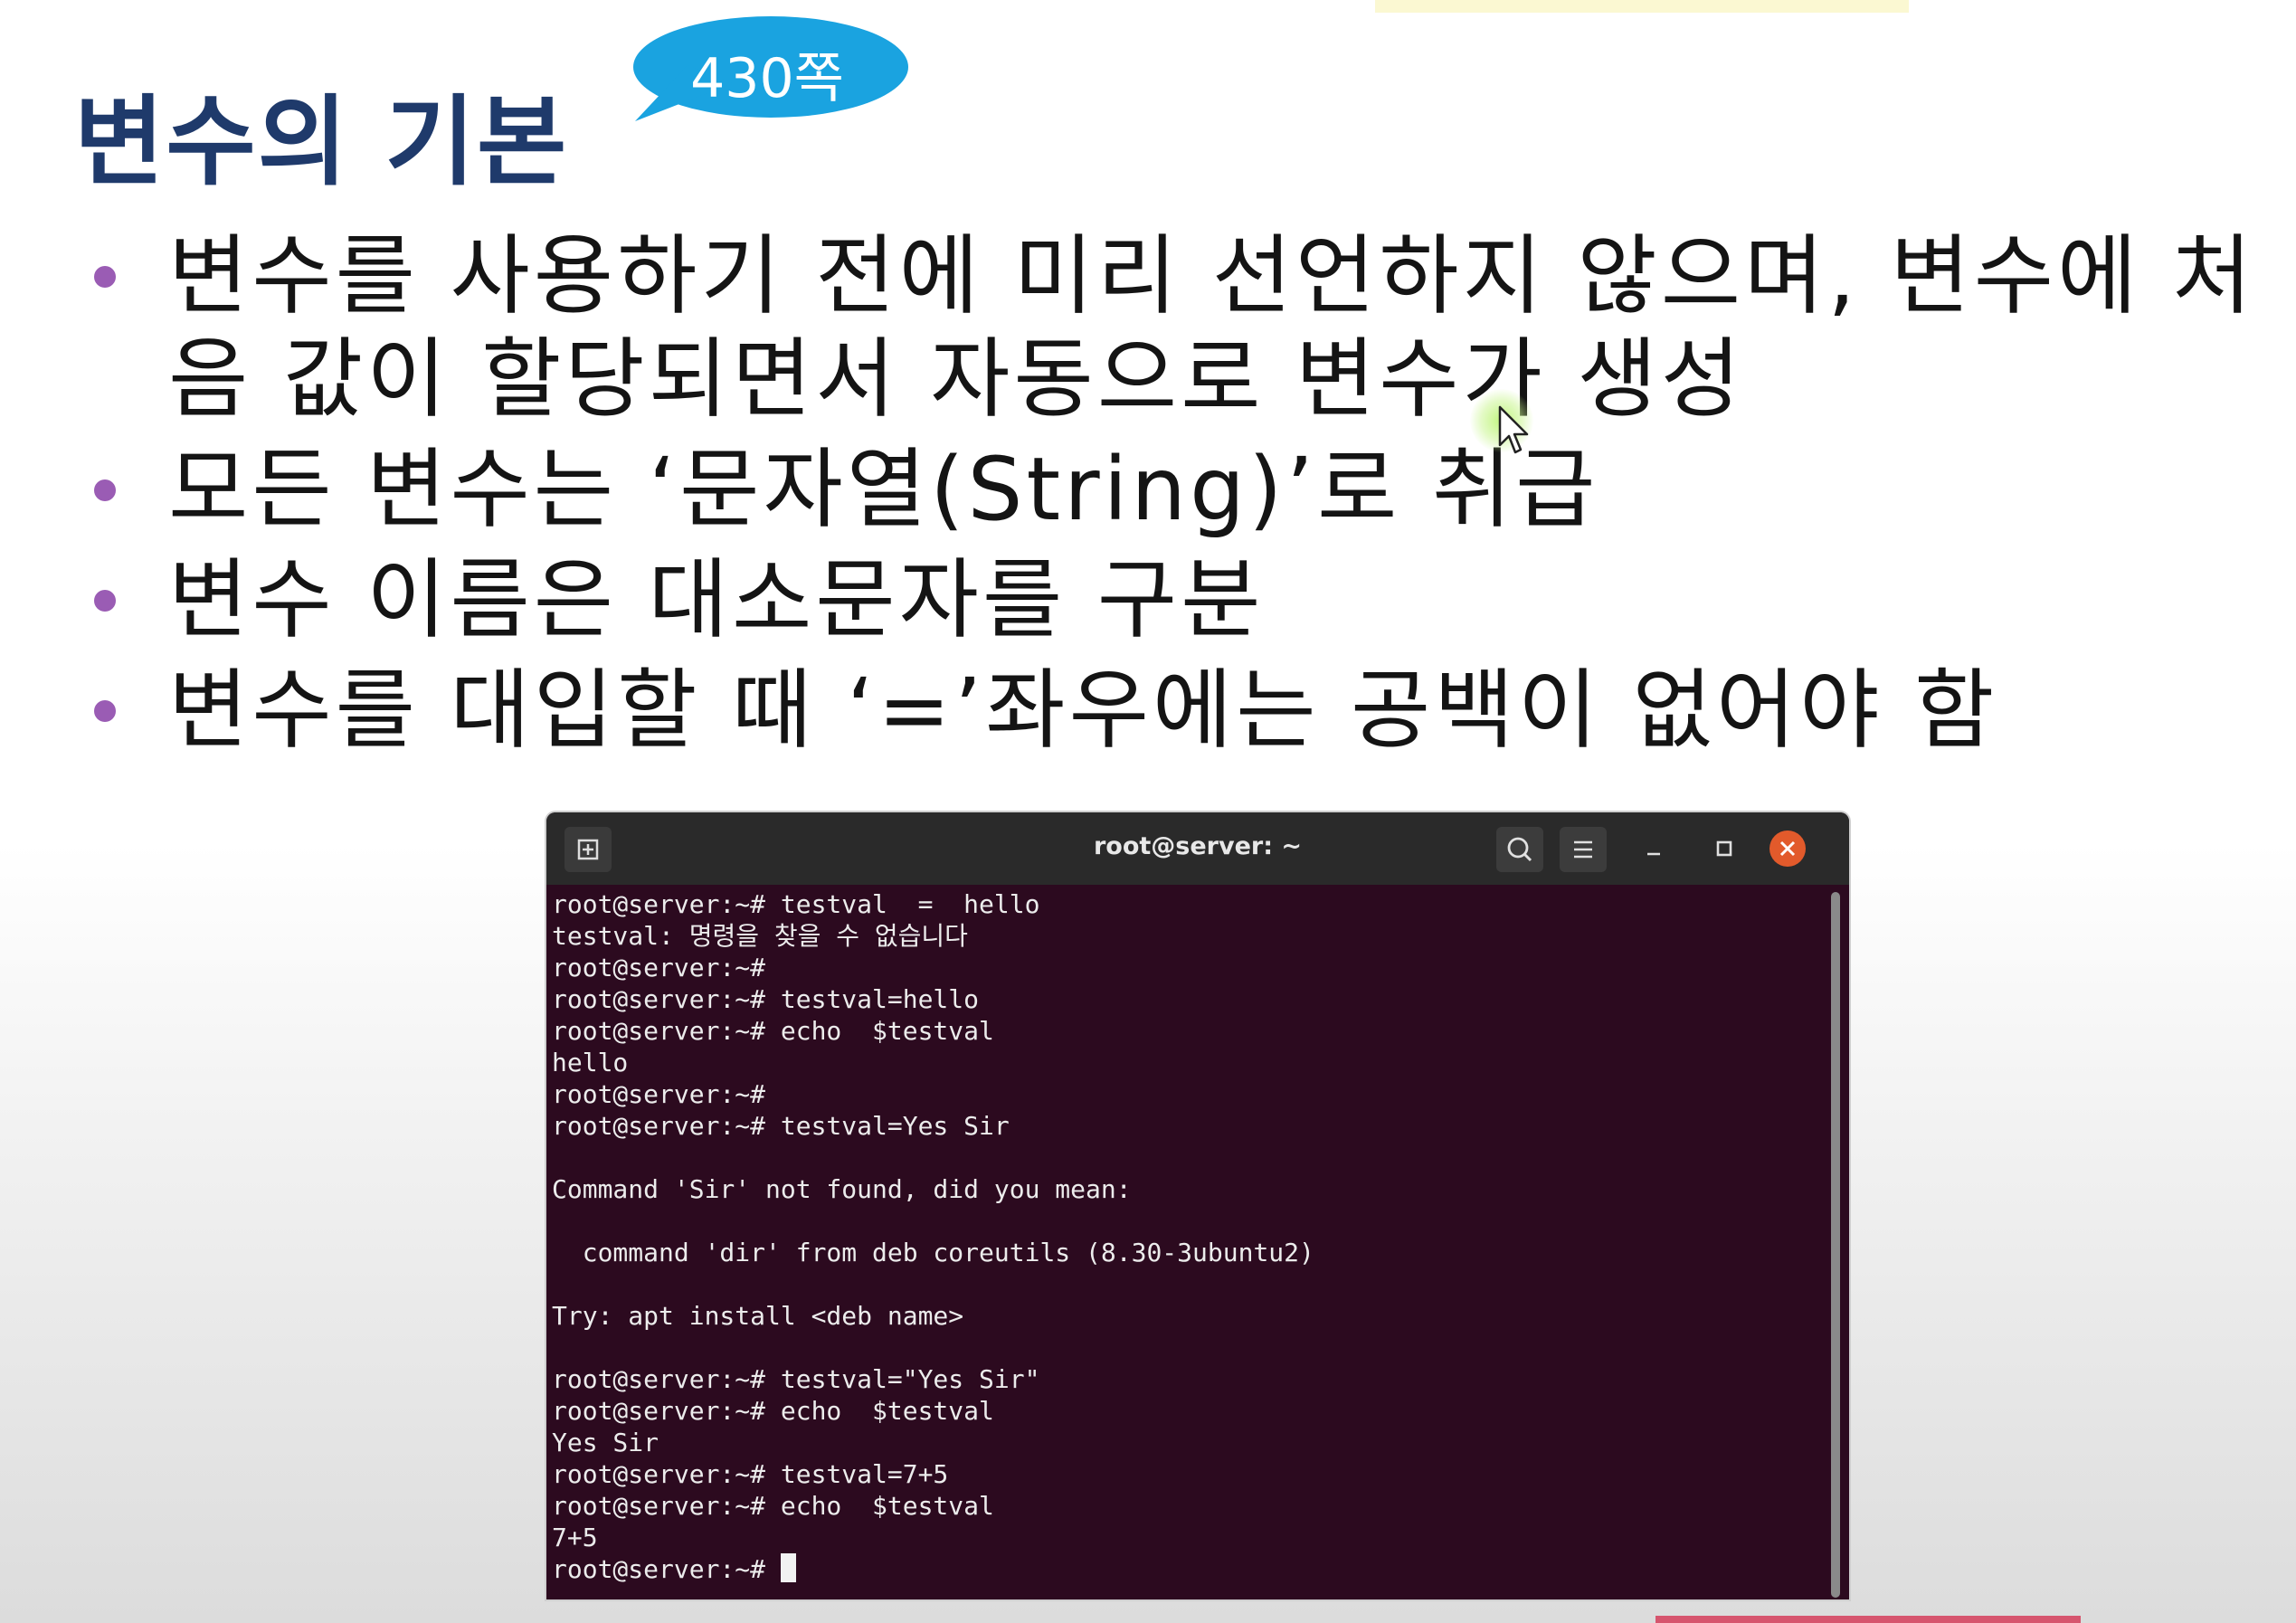  I want to click on page-reference-text: 430쪽, so click(767, 78).